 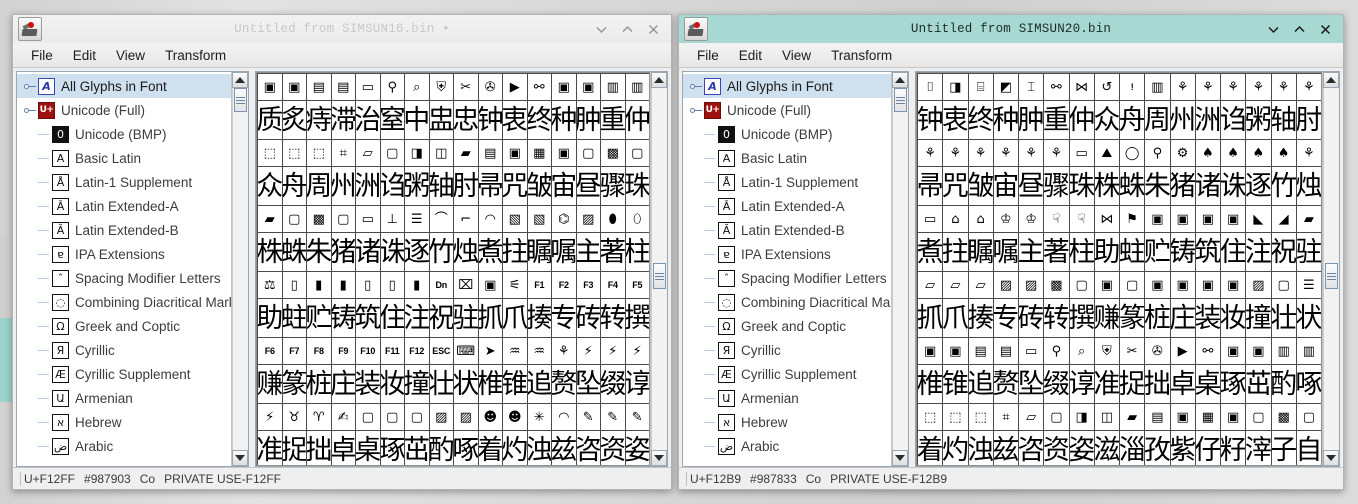 I want to click on glyph-cell: 酌, so click(x=441, y=448).